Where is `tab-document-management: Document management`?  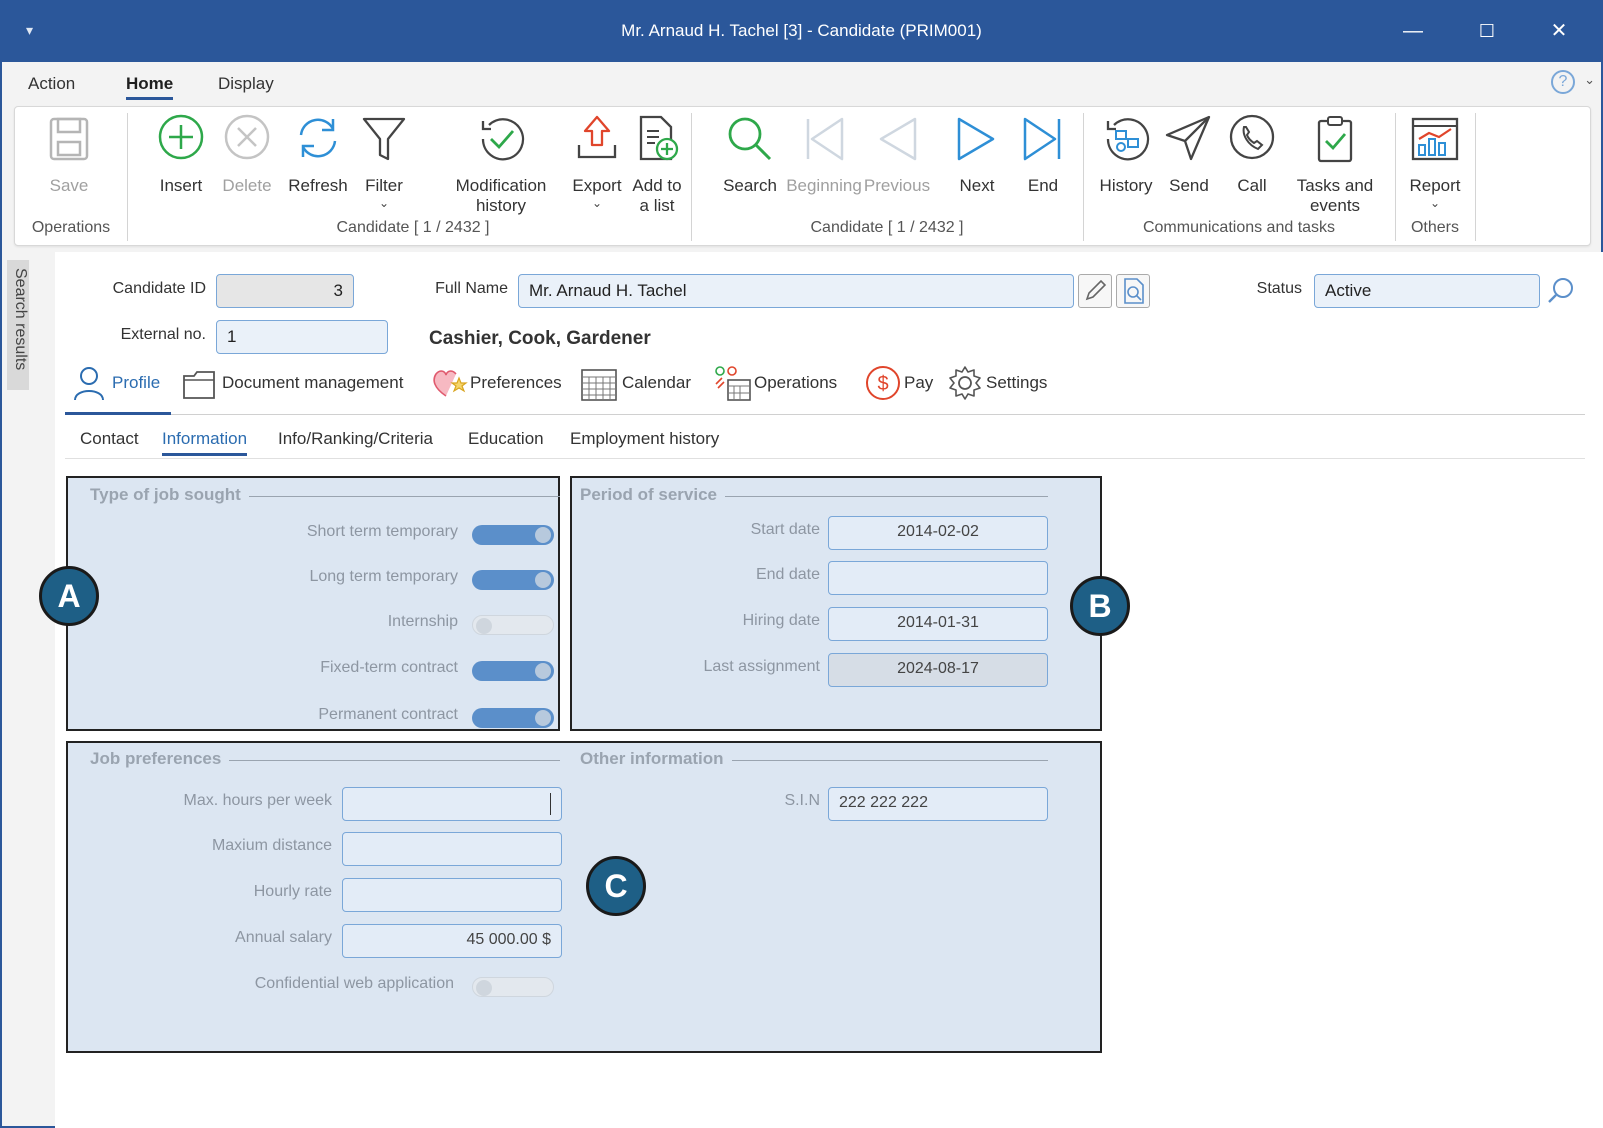 tab-document-management: Document management is located at coordinates (299, 384).